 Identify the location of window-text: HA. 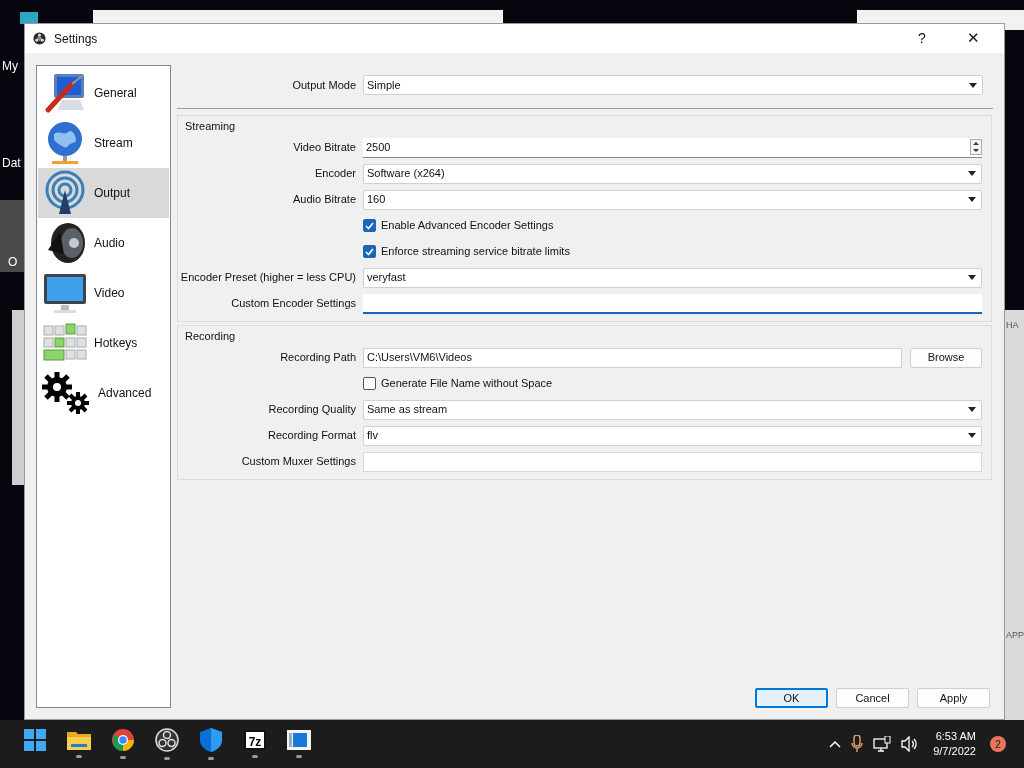
(1012, 325).